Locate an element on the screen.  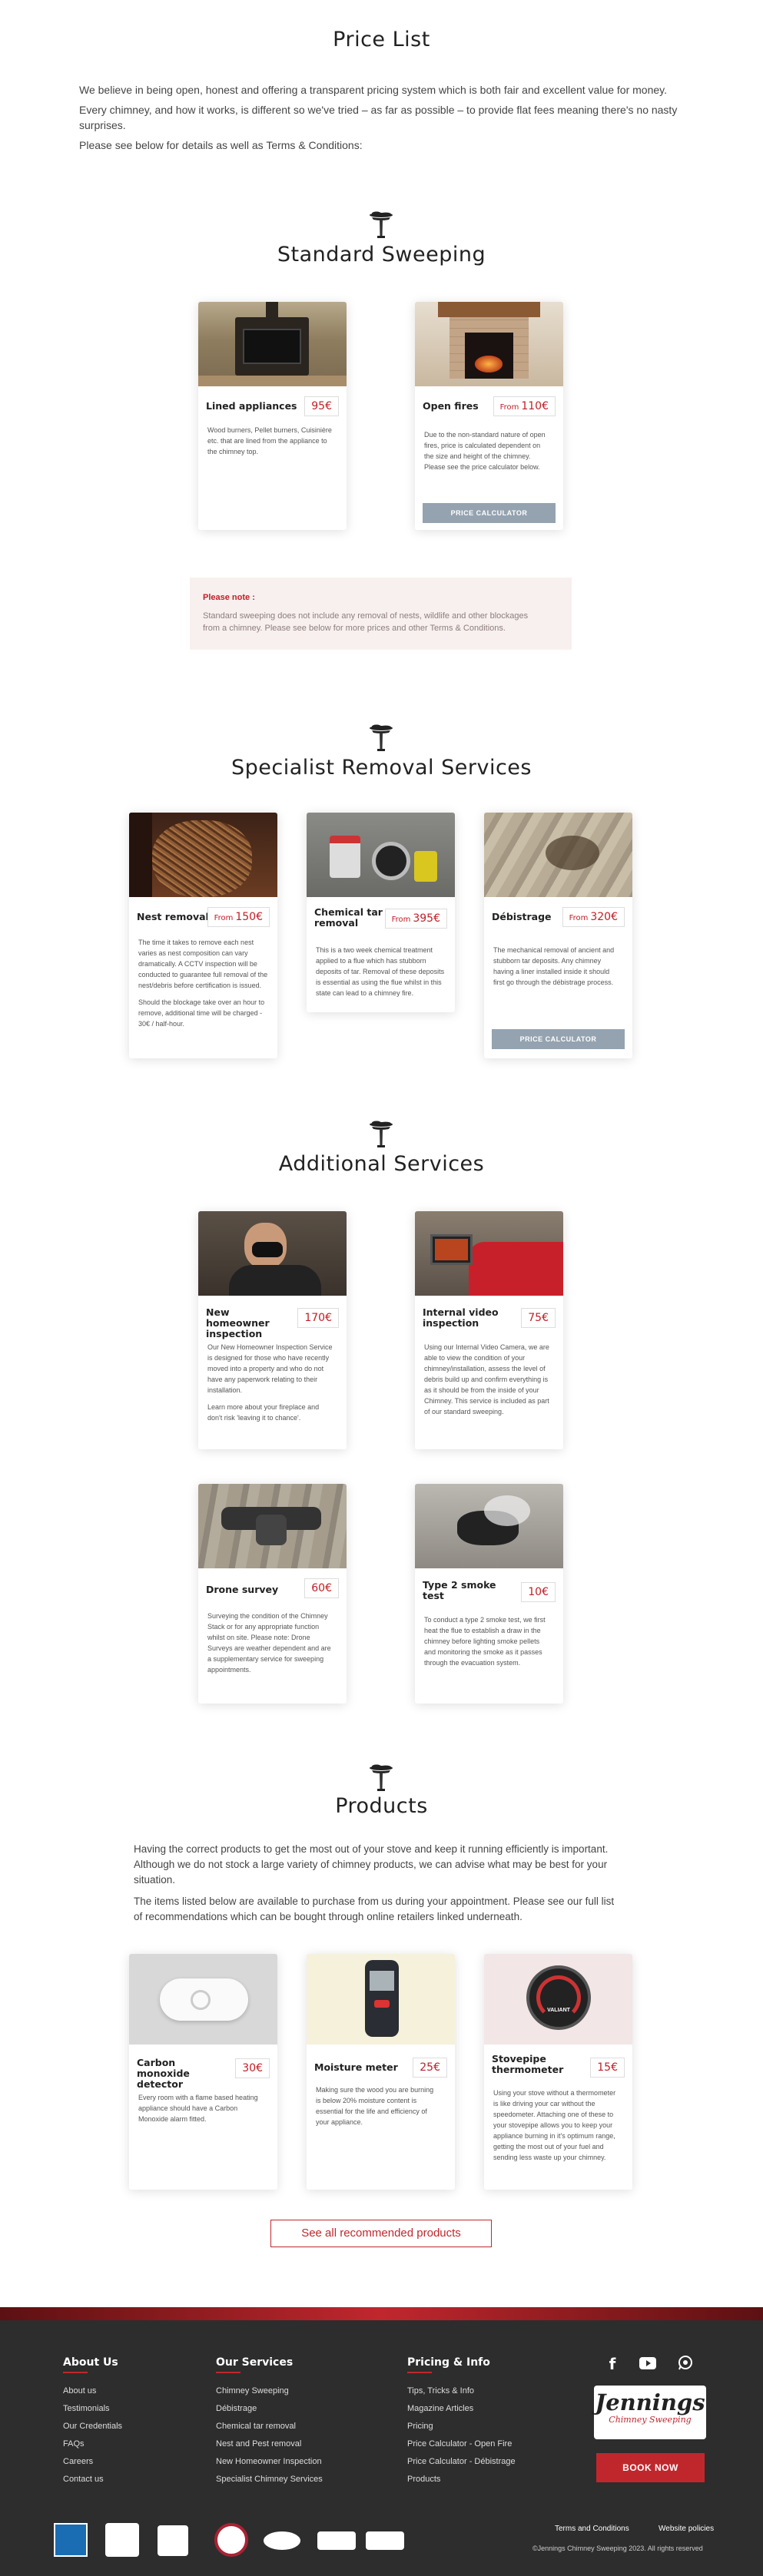
footer-heading: About Us is located at coordinates (90, 2362).